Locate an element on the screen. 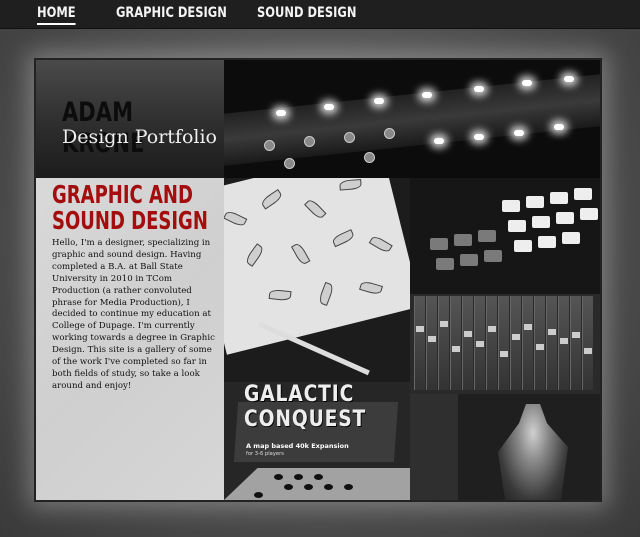 This screenshot has height=537, width=640. site-header-brand: ADAM KRONE Design Portfolio is located at coordinates (130, 119).